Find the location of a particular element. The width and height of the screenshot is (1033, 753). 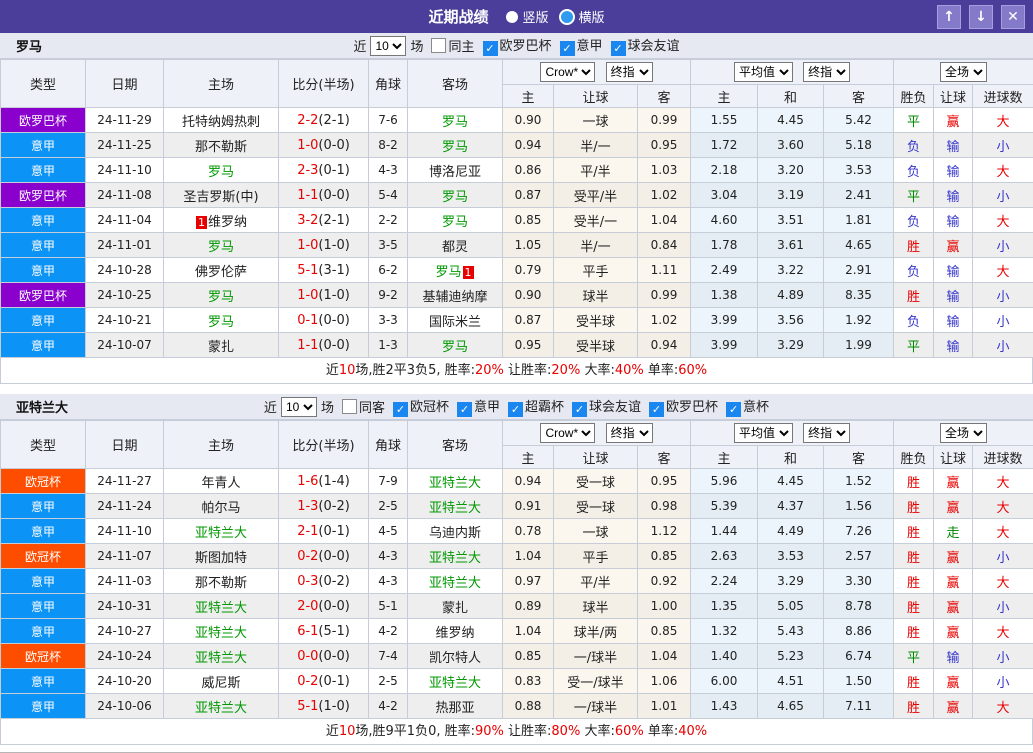

handicap-line-cell: 平手 is located at coordinates (596, 270).